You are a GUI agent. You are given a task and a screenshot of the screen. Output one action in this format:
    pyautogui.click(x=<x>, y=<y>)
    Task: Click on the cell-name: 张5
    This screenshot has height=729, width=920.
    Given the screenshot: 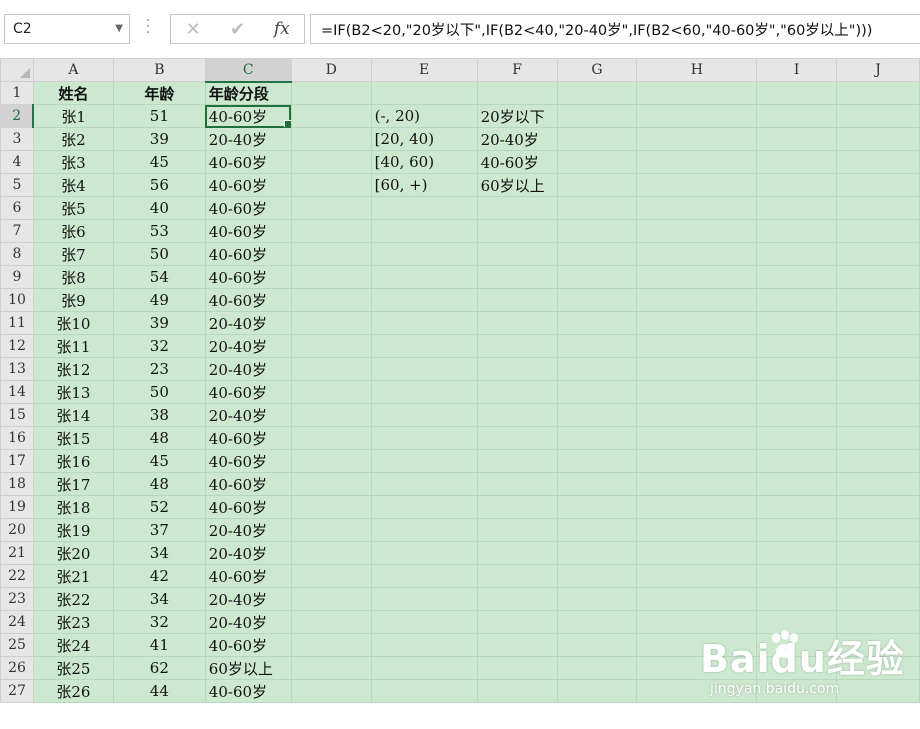 What is the action you would take?
    pyautogui.click(x=73, y=208)
    